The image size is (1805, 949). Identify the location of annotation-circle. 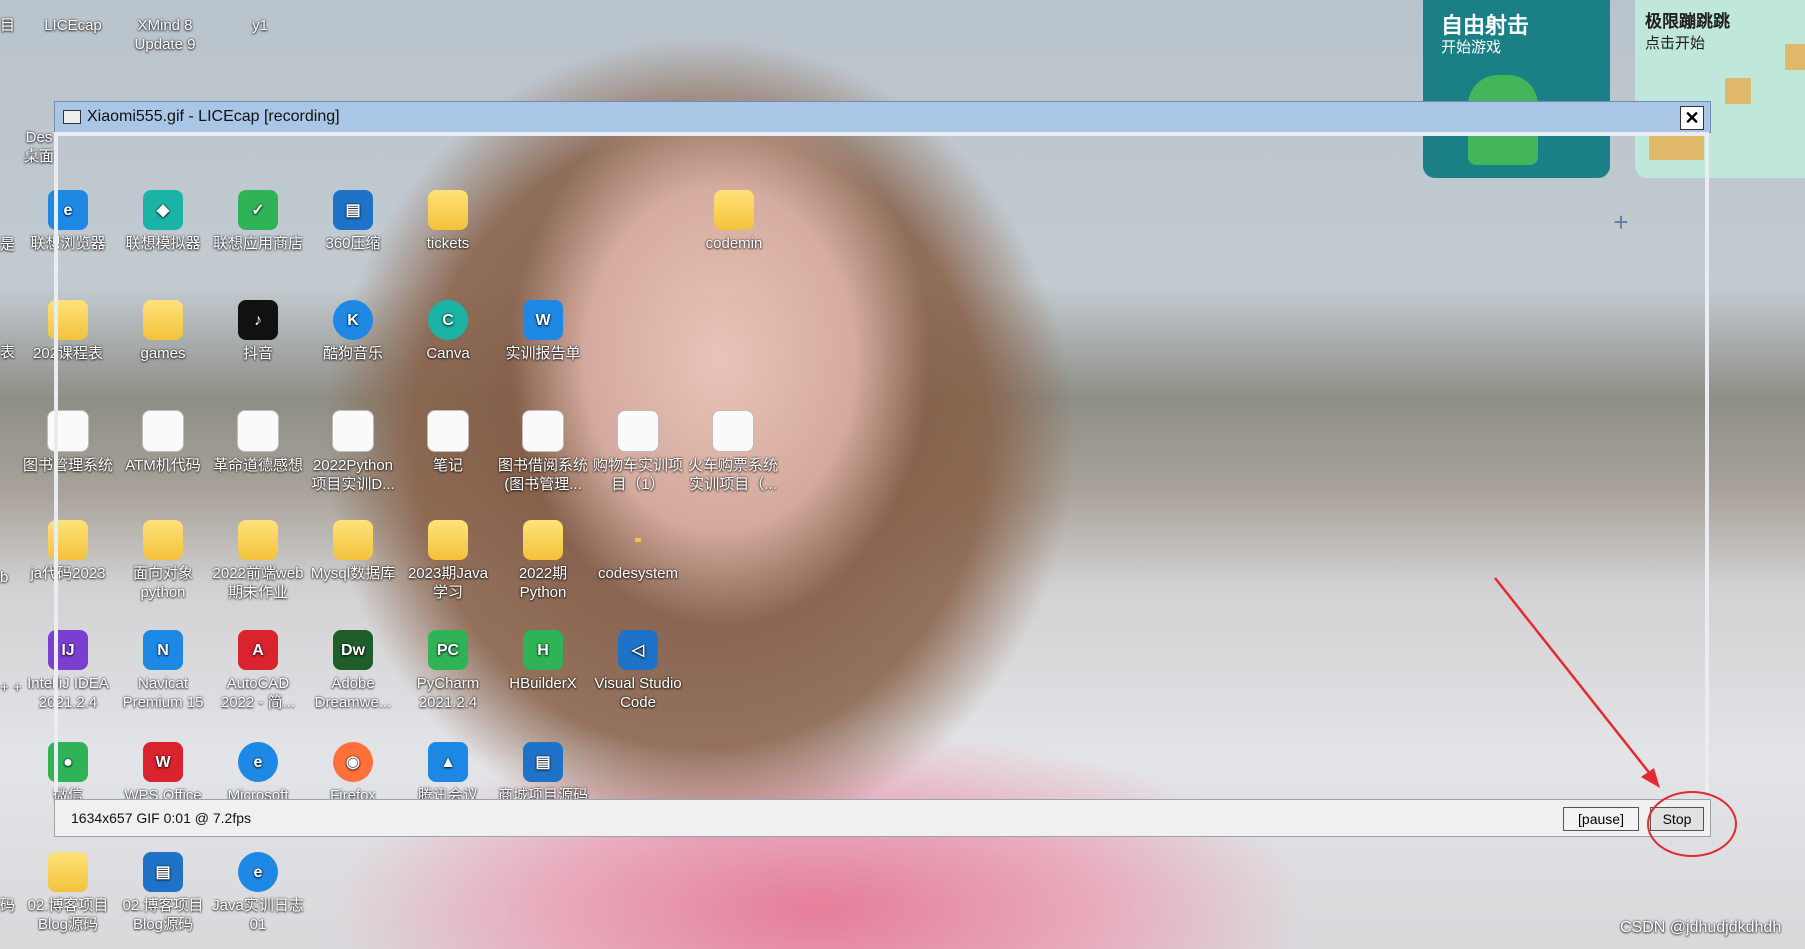
(1692, 824).